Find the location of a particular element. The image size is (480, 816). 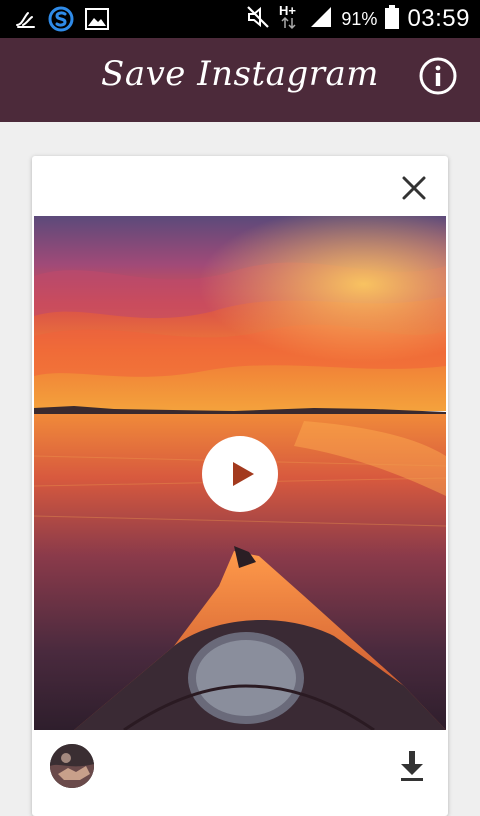

avatar is located at coordinates (72, 766).